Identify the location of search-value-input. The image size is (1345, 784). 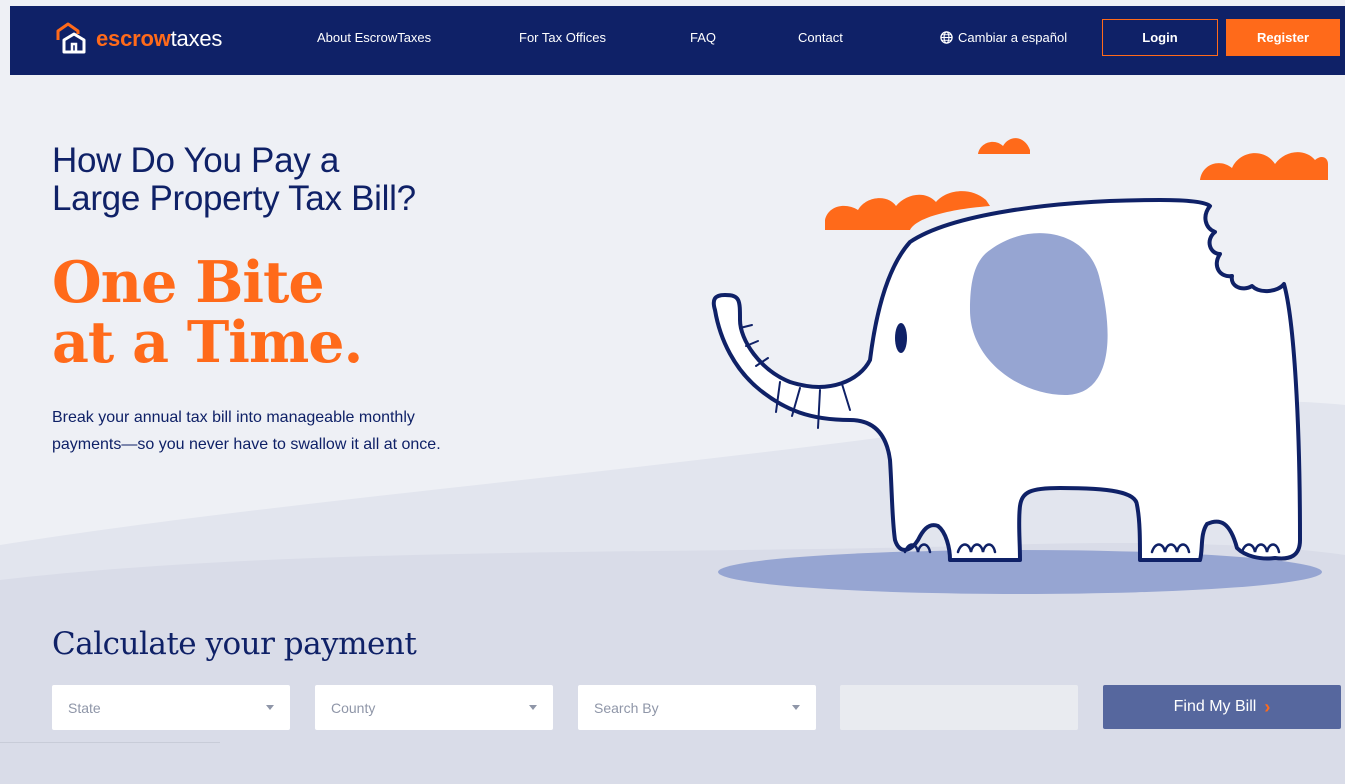
(959, 707).